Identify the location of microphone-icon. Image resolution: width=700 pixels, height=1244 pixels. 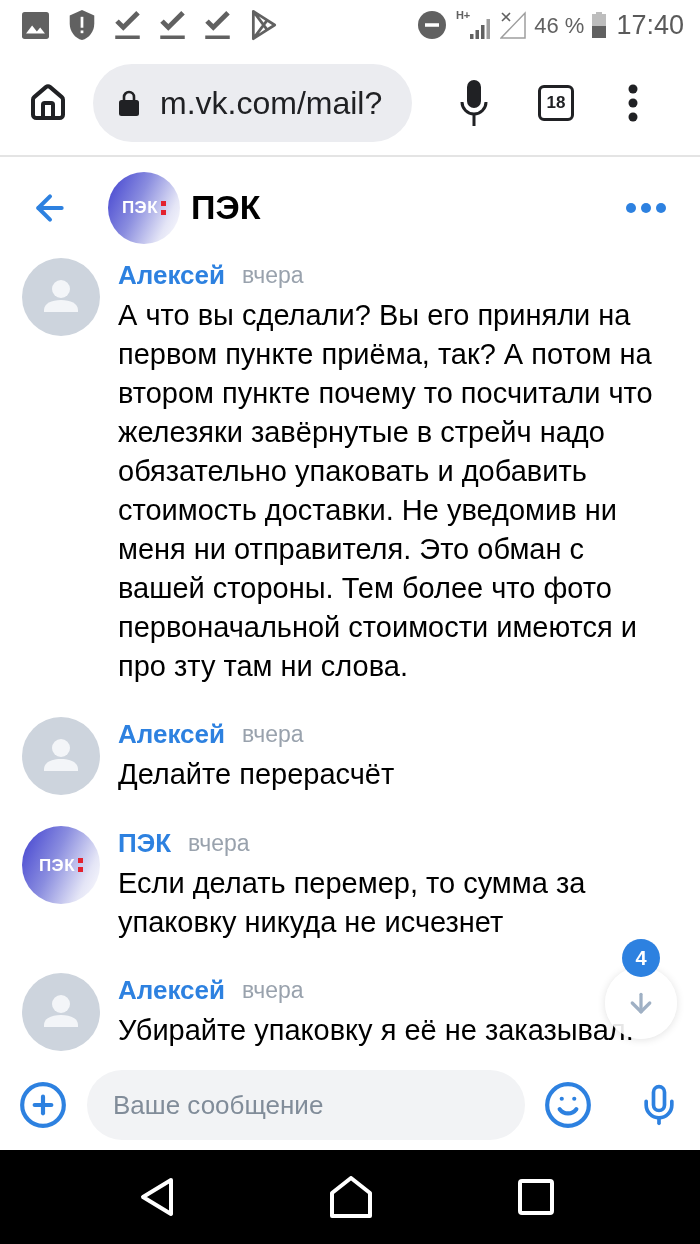
(474, 102).